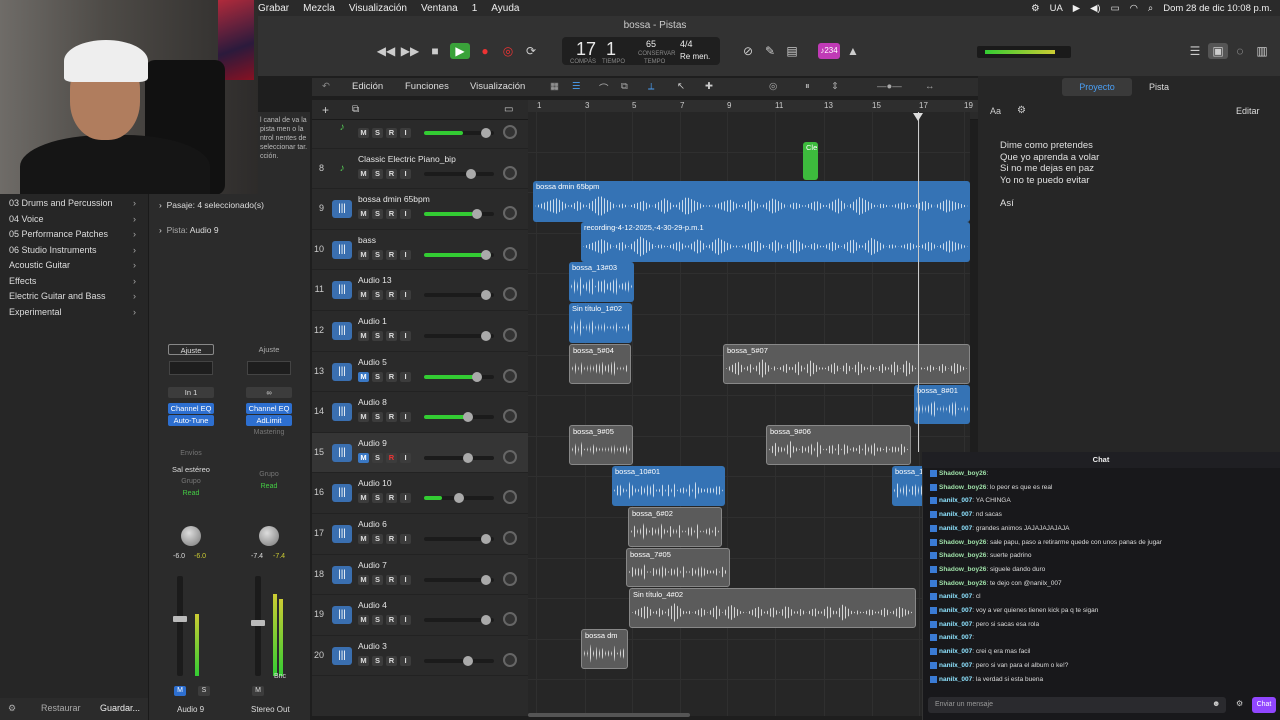  What do you see at coordinates (375, 483) in the screenshot?
I see `track-name: Audio 10` at bounding box center [375, 483].